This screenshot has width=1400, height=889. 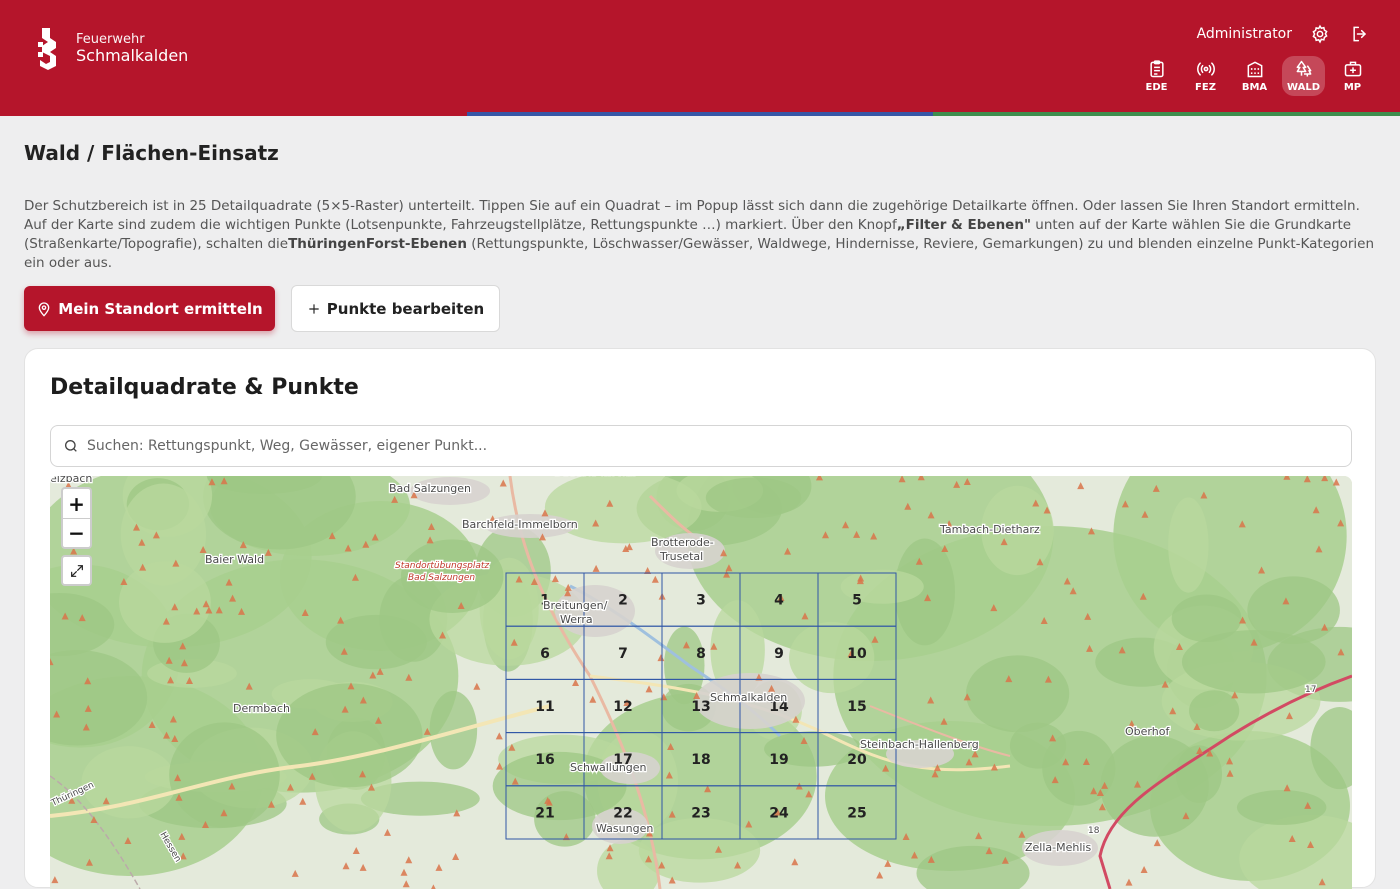 What do you see at coordinates (595, 477) in the screenshot?
I see `map-place-label: Bad Liebenstein` at bounding box center [595, 477].